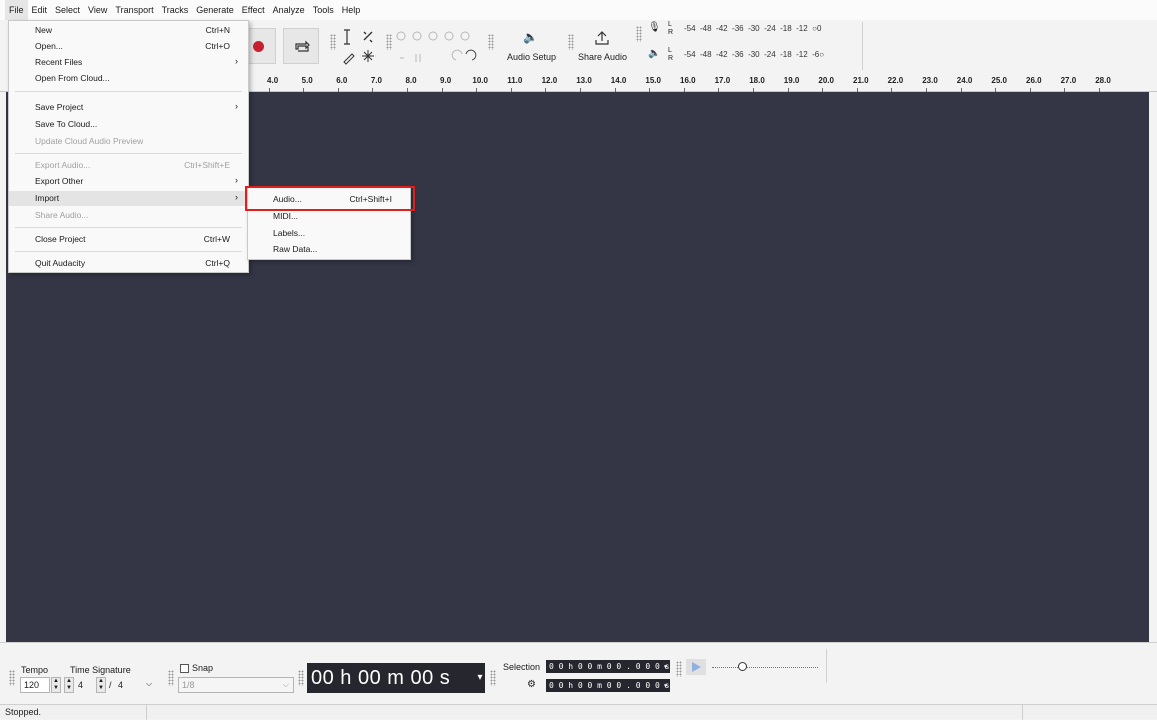 The width and height of the screenshot is (1157, 720). I want to click on menu-tracks: Tracks, so click(175, 10).